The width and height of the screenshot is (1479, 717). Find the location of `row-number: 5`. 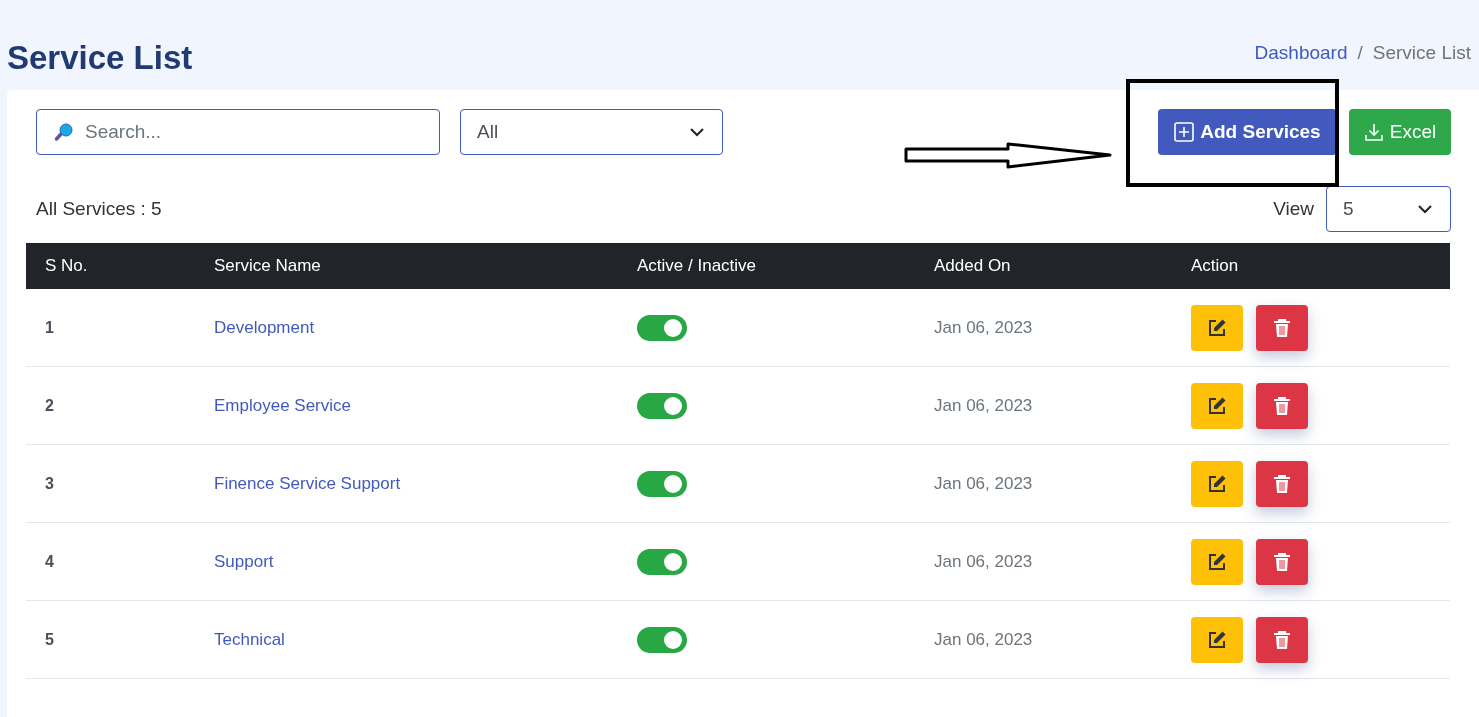

row-number: 5 is located at coordinates (49, 639).